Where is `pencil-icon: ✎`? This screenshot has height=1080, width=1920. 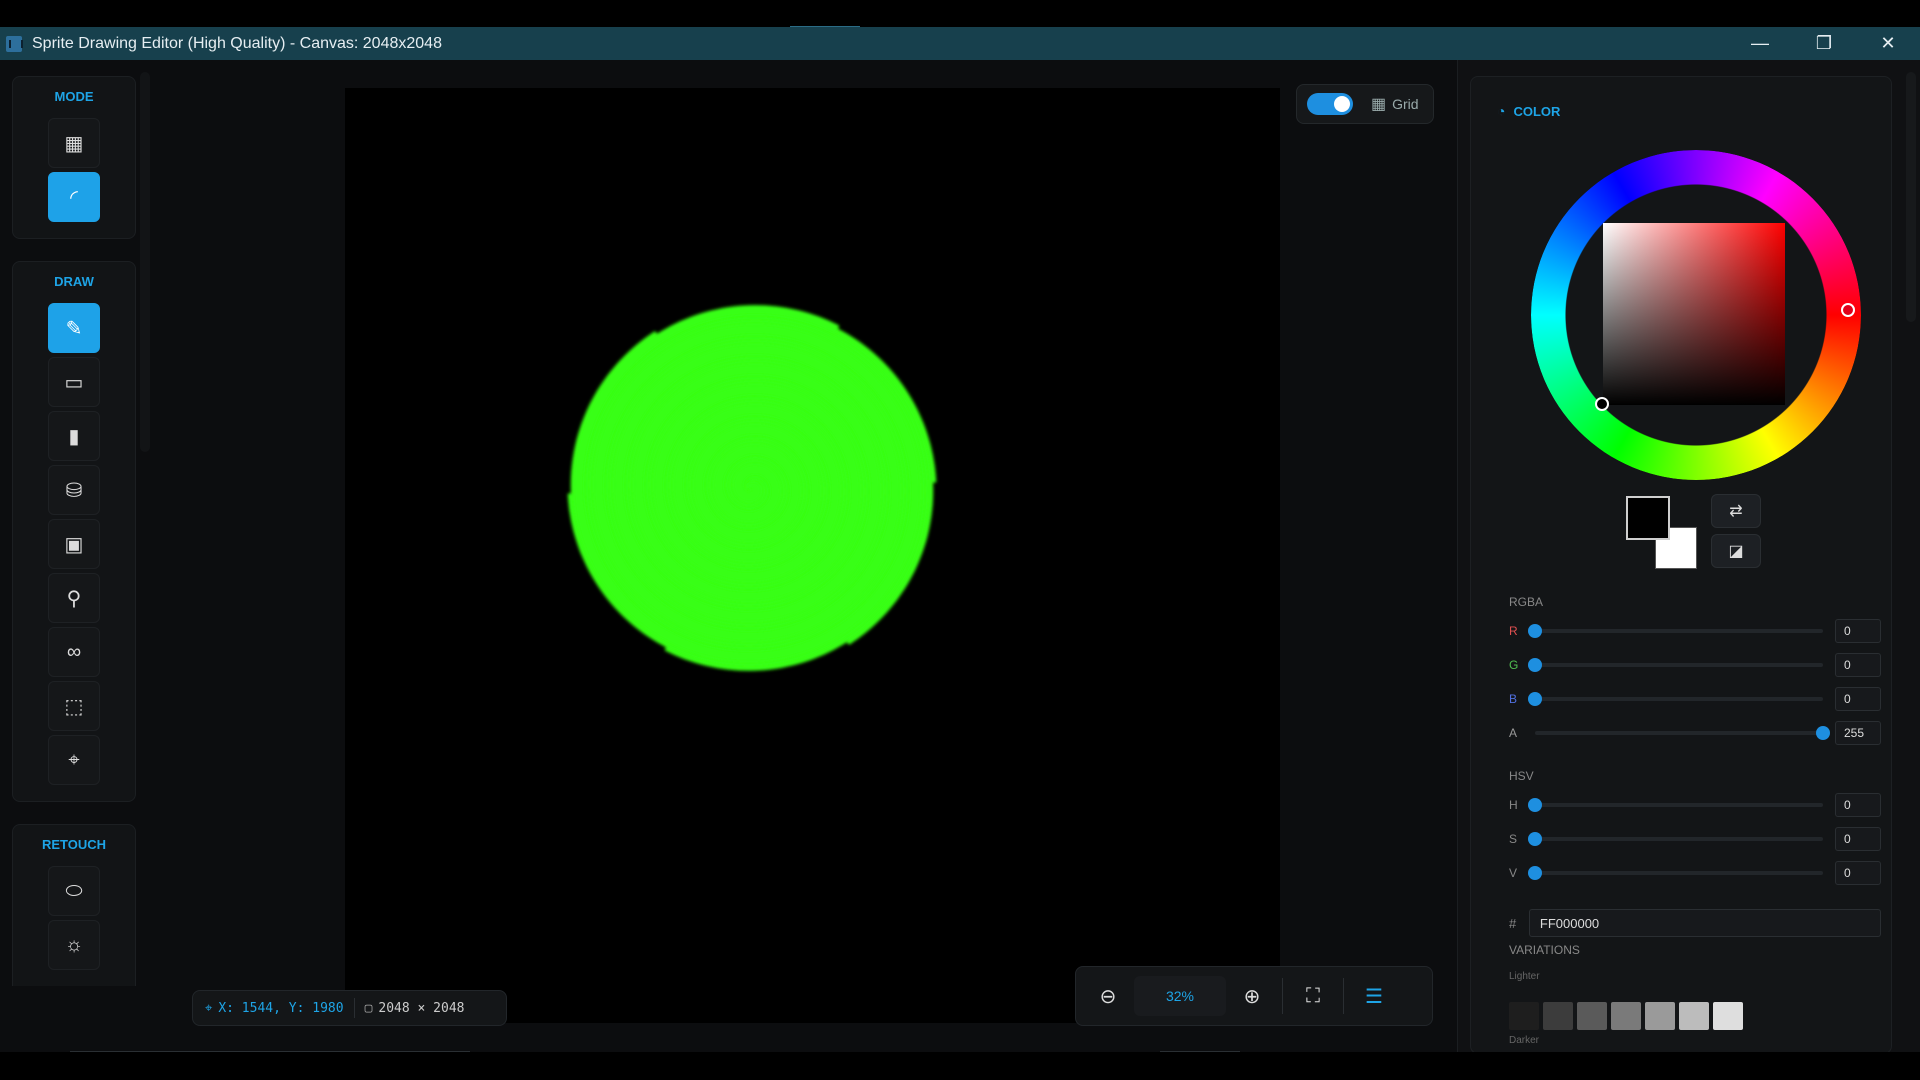
pencil-icon: ✎ is located at coordinates (74, 328).